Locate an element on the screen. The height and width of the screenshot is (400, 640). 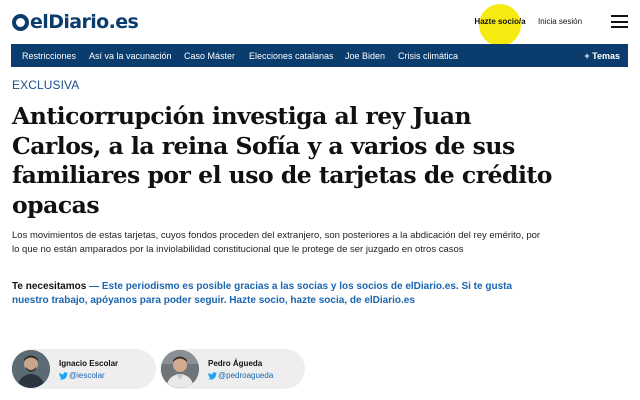
login-link: Inicia sesión is located at coordinates (560, 21).